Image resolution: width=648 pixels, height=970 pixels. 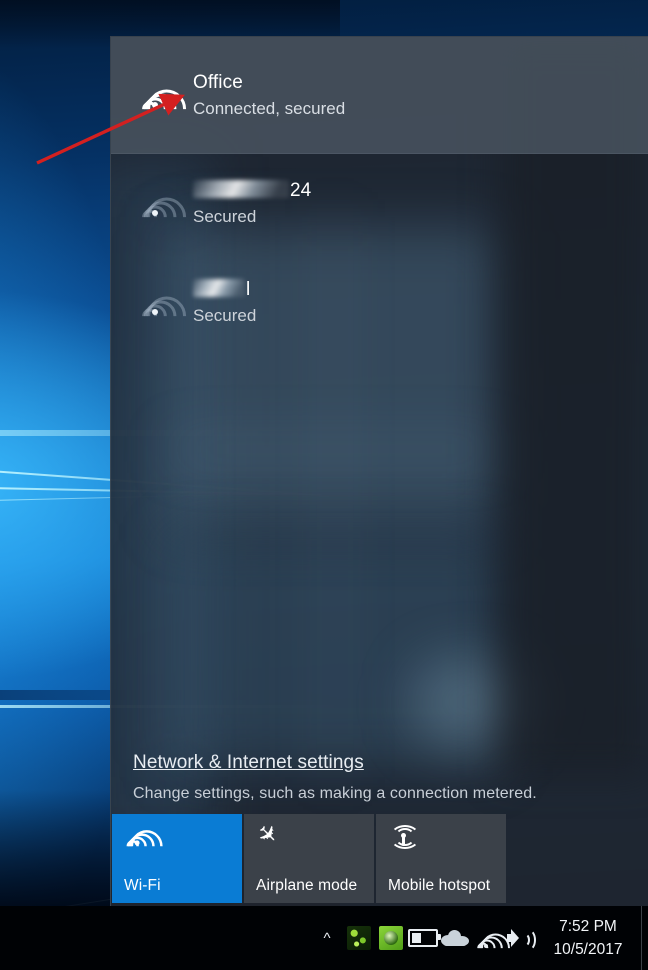 I want to click on network-internet-settings-link: Network & Internet settings, so click(x=248, y=763).